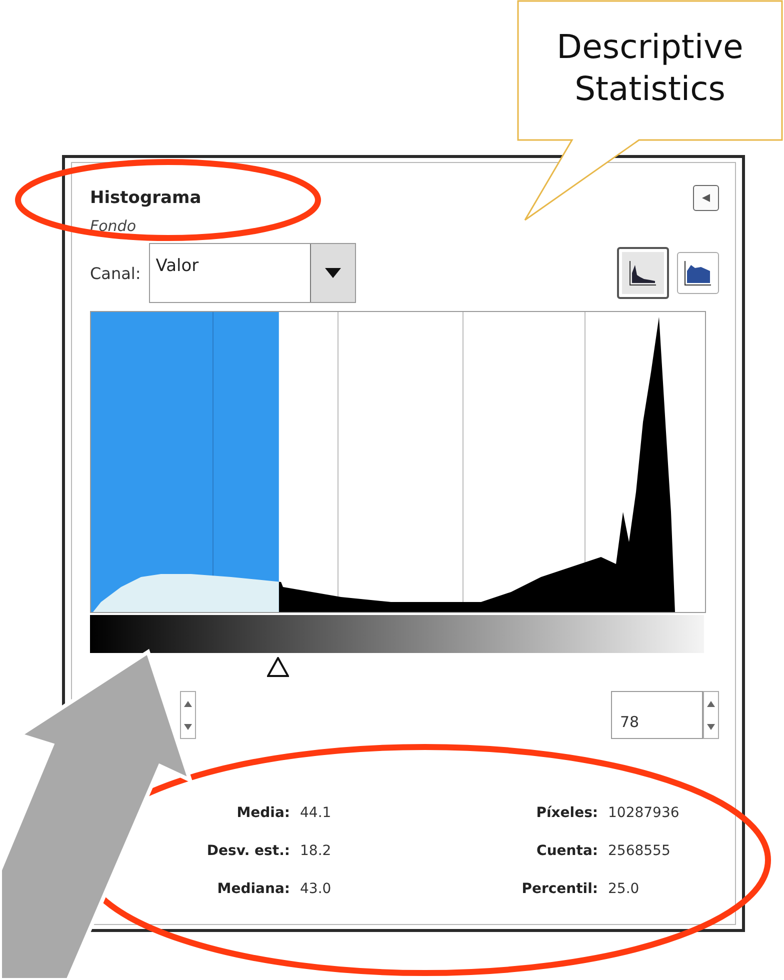 Image resolution: width=784 pixels, height=980 pixels. I want to click on stat-value: 2568555, so click(640, 851).